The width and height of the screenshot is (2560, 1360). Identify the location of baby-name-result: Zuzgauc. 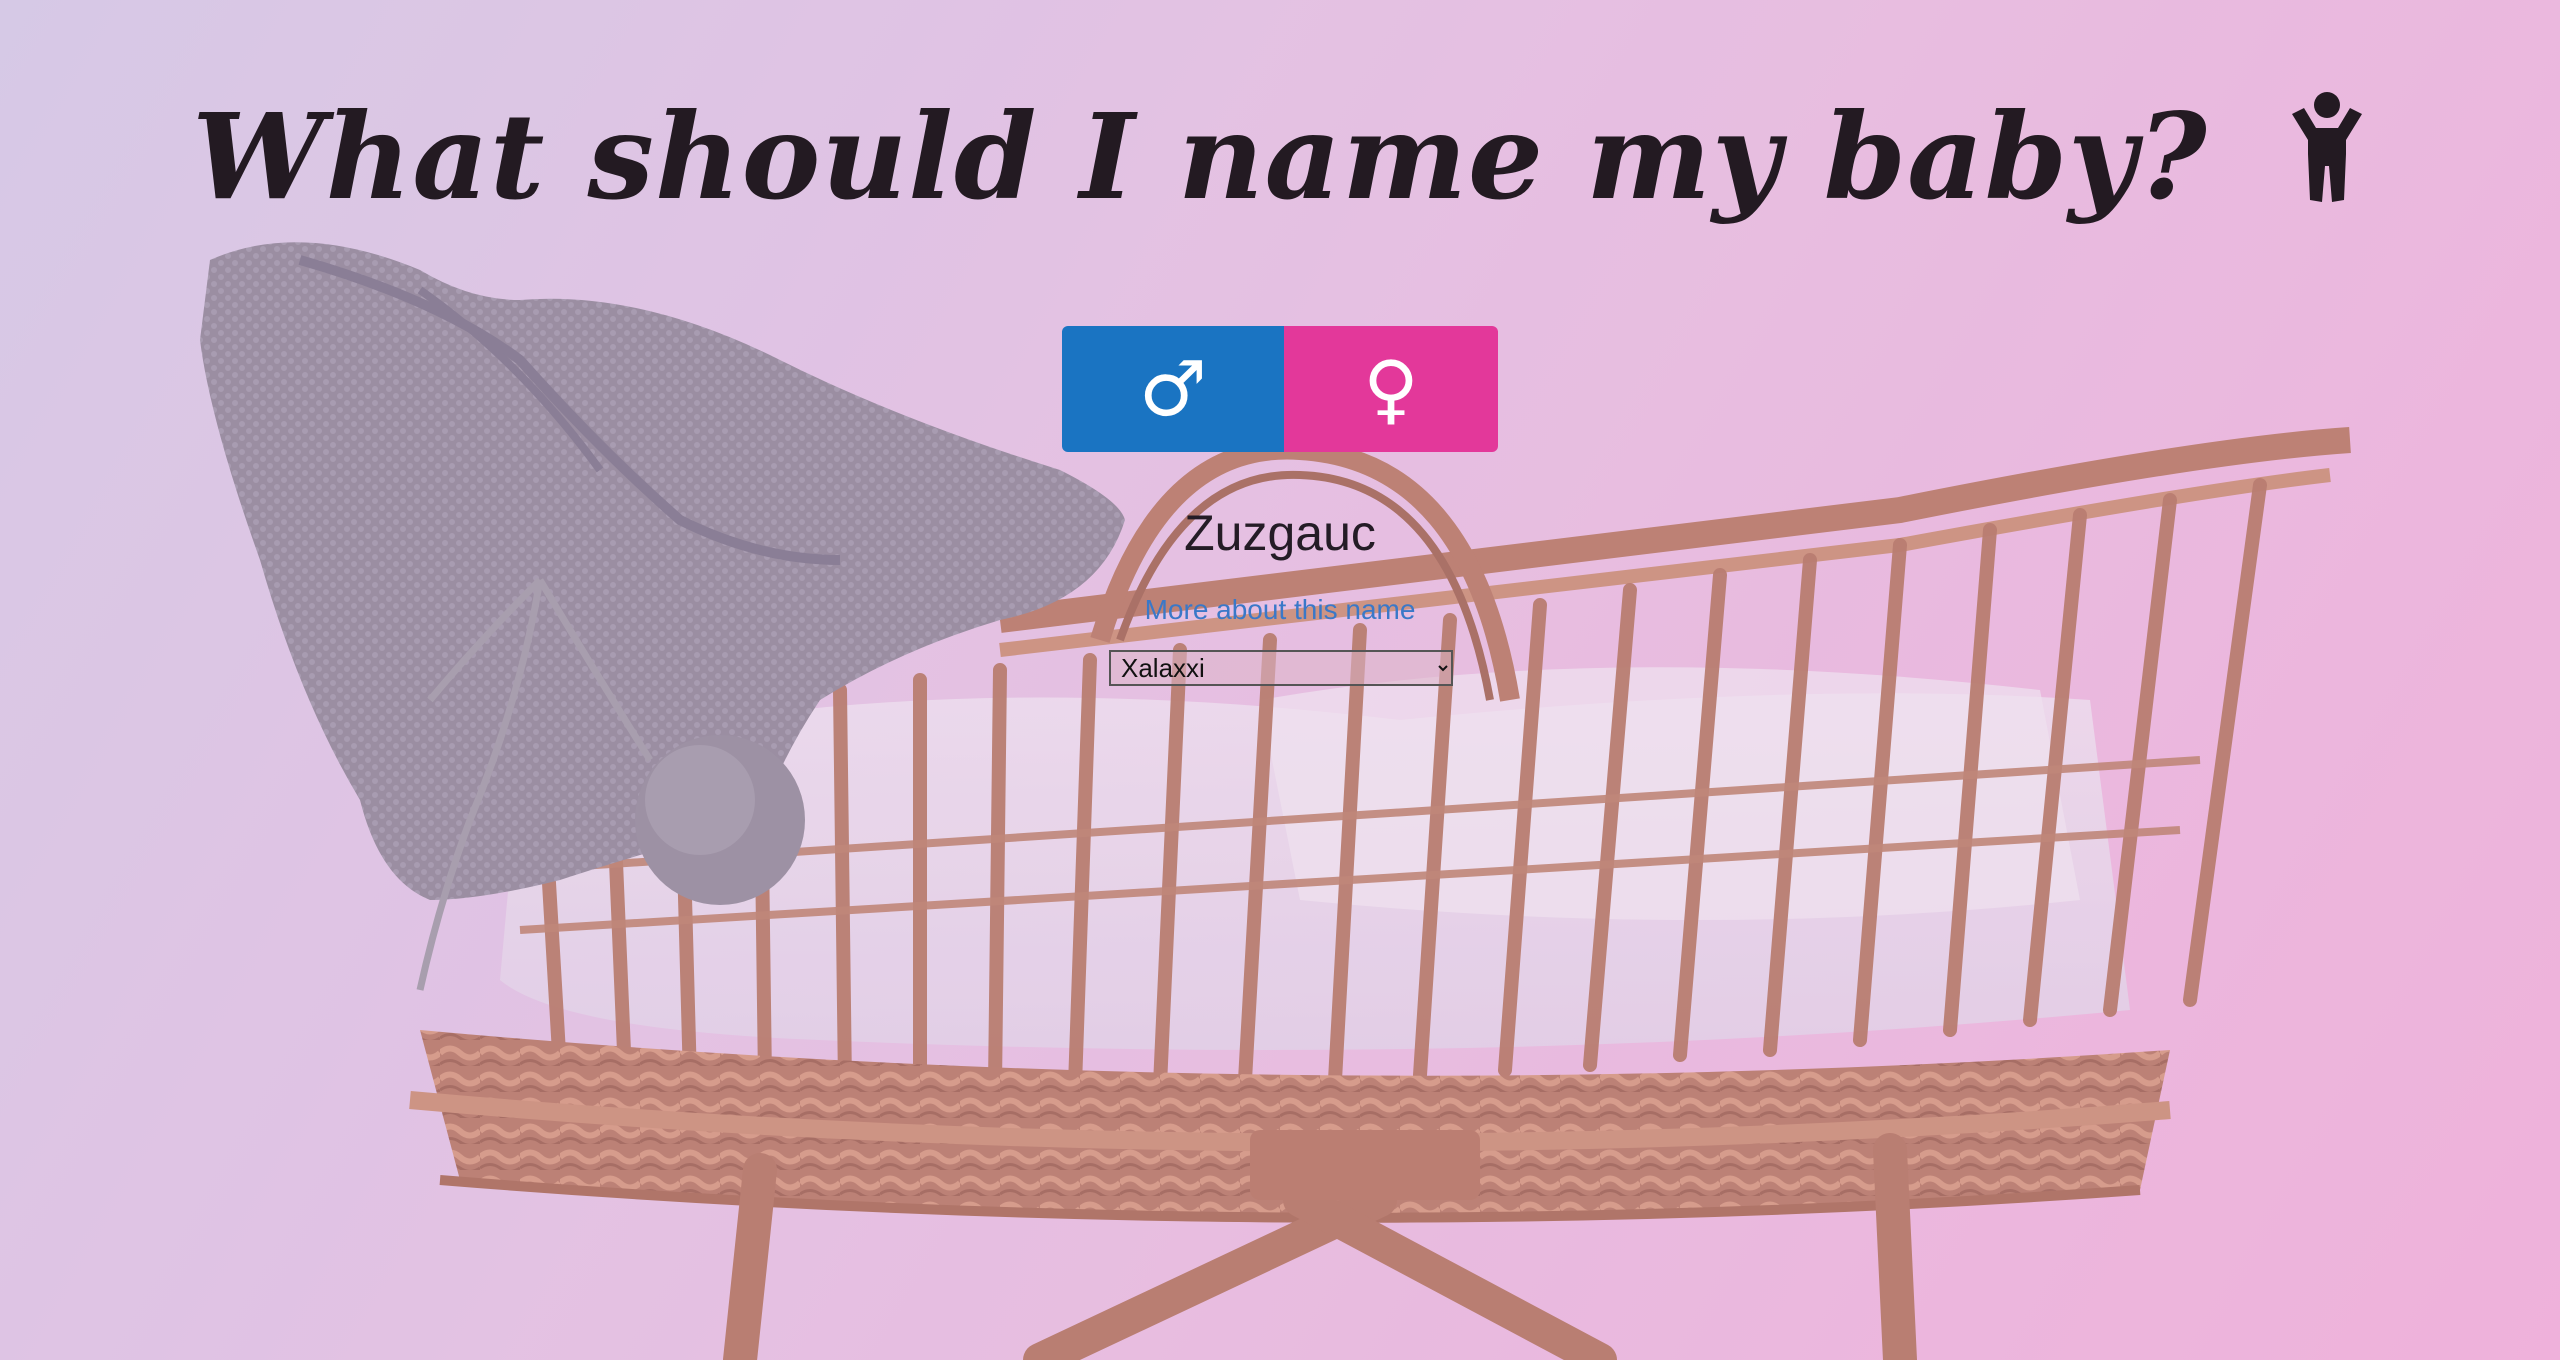
(1280, 533).